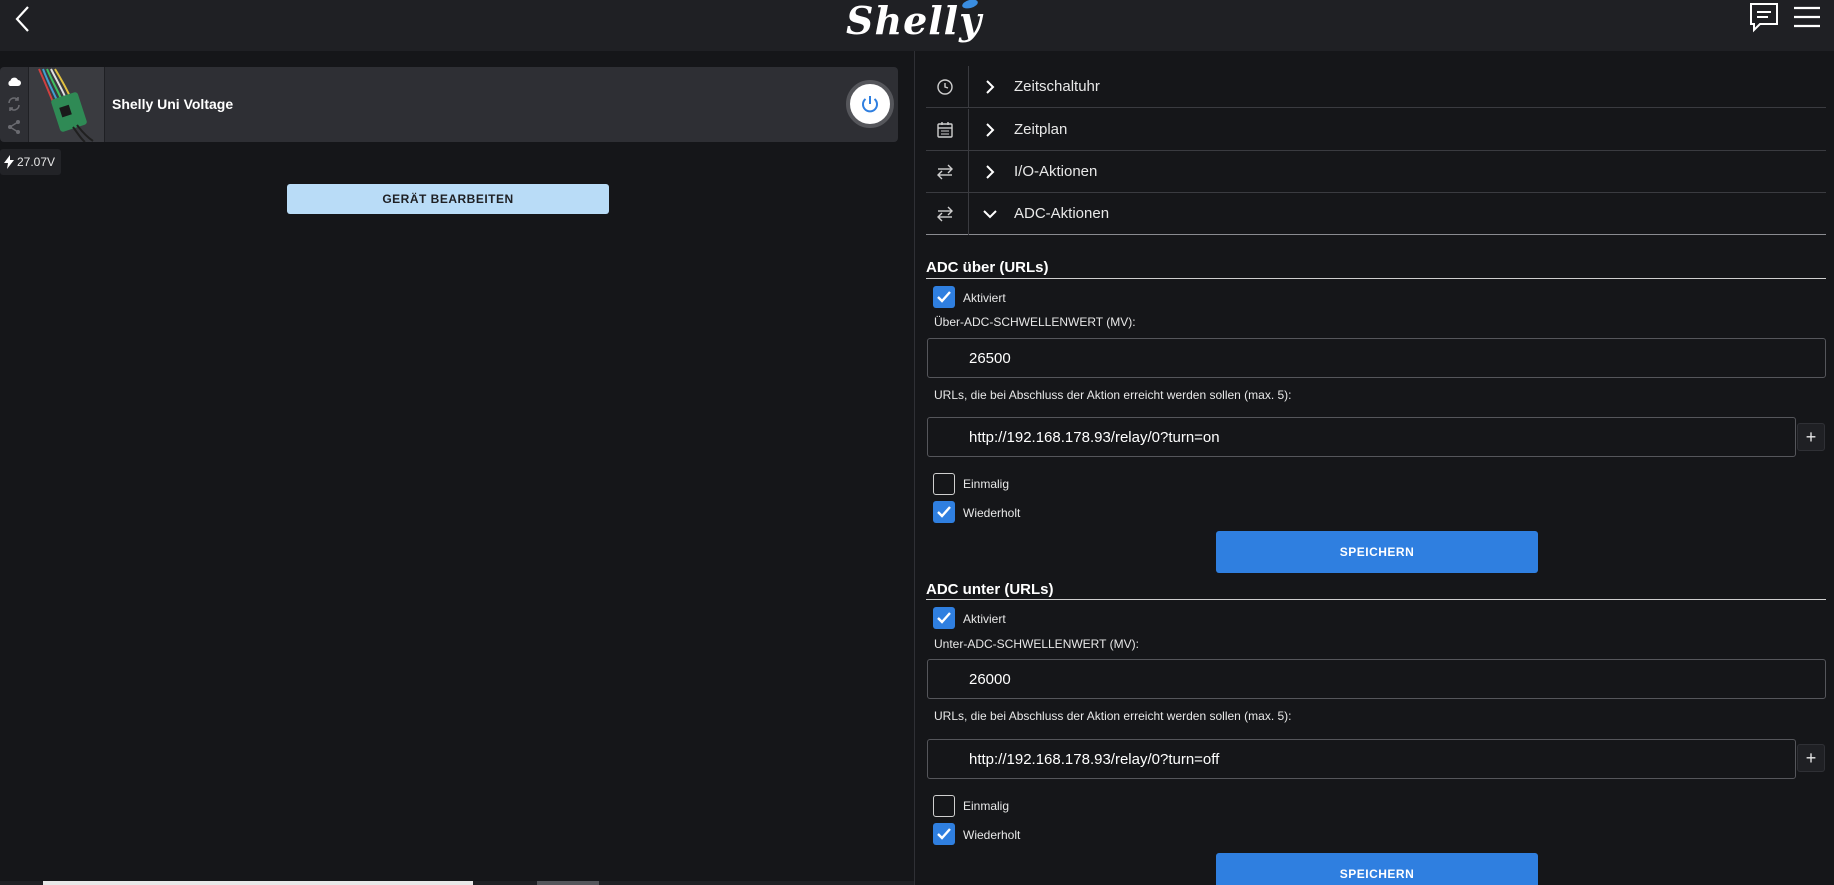 Image resolution: width=1834 pixels, height=885 pixels. I want to click on accordion-io-aktionen: I/O-Aktionen, so click(1376, 172).